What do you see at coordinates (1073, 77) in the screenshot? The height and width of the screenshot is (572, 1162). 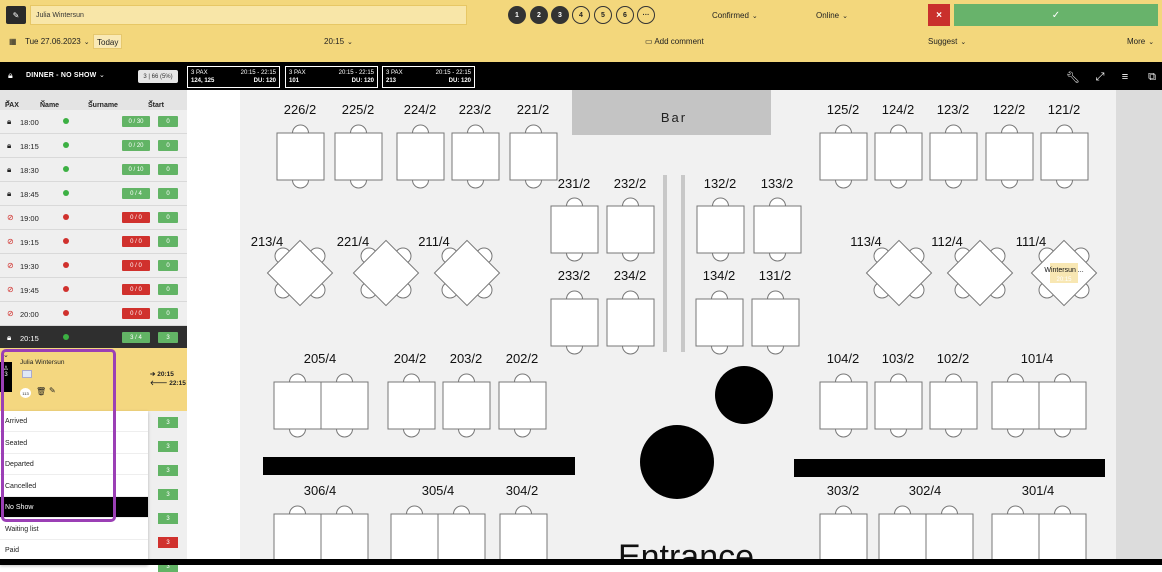 I see `wrench-icon: 🔧︎` at bounding box center [1073, 77].